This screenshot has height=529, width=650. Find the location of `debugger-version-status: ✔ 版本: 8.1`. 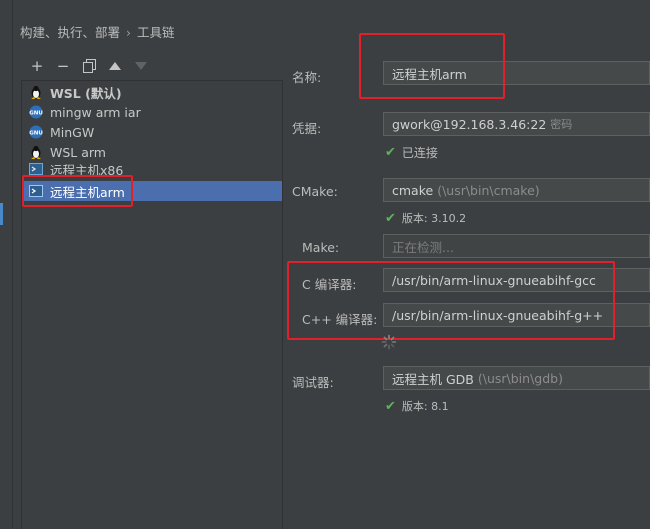

debugger-version-status: ✔ 版本: 8.1 is located at coordinates (417, 406).